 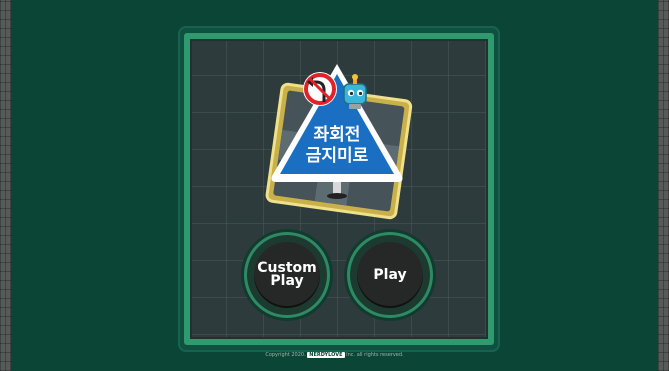 I want to click on logo-title-line2: 금지미로, so click(x=337, y=156).